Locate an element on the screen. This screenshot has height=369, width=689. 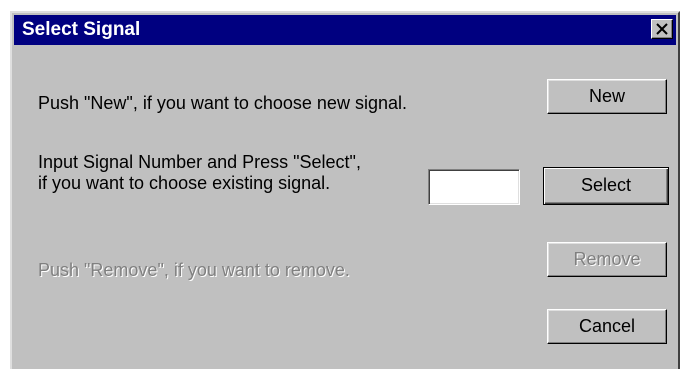
remove-instruction: Push "Remove", if you want to remove. is located at coordinates (194, 270).